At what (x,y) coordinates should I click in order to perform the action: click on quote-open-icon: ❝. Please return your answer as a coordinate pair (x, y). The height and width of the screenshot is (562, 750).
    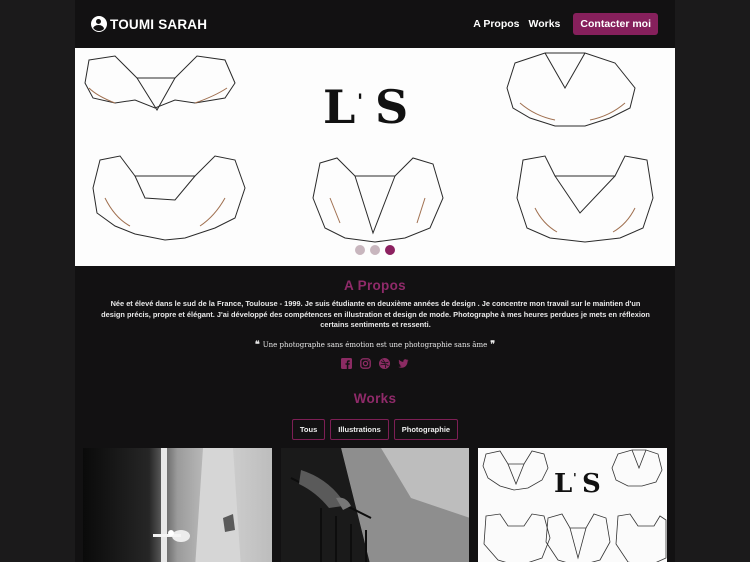
    Looking at the image, I should click on (257, 345).